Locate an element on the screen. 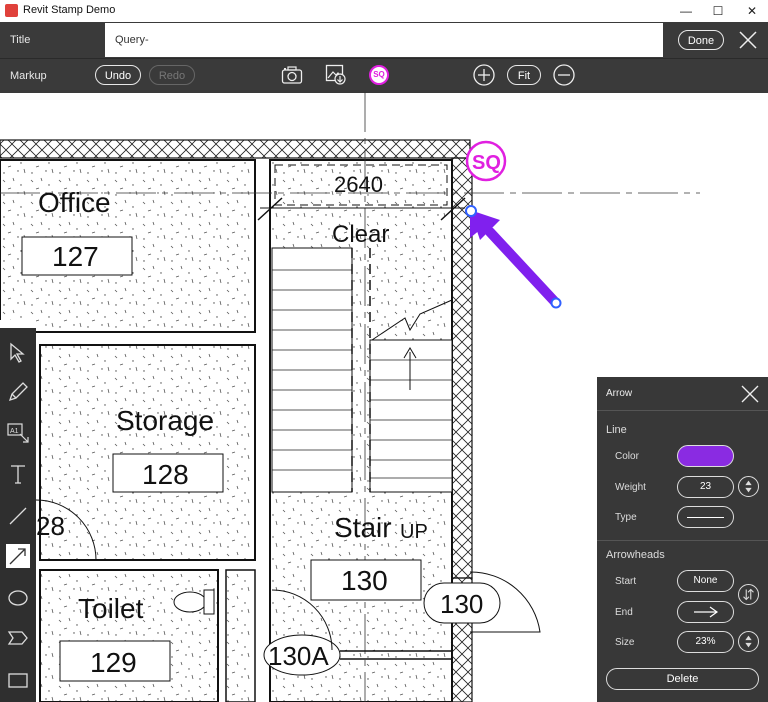 The width and height of the screenshot is (768, 702). text-box-icon: A1 is located at coordinates (18, 432).